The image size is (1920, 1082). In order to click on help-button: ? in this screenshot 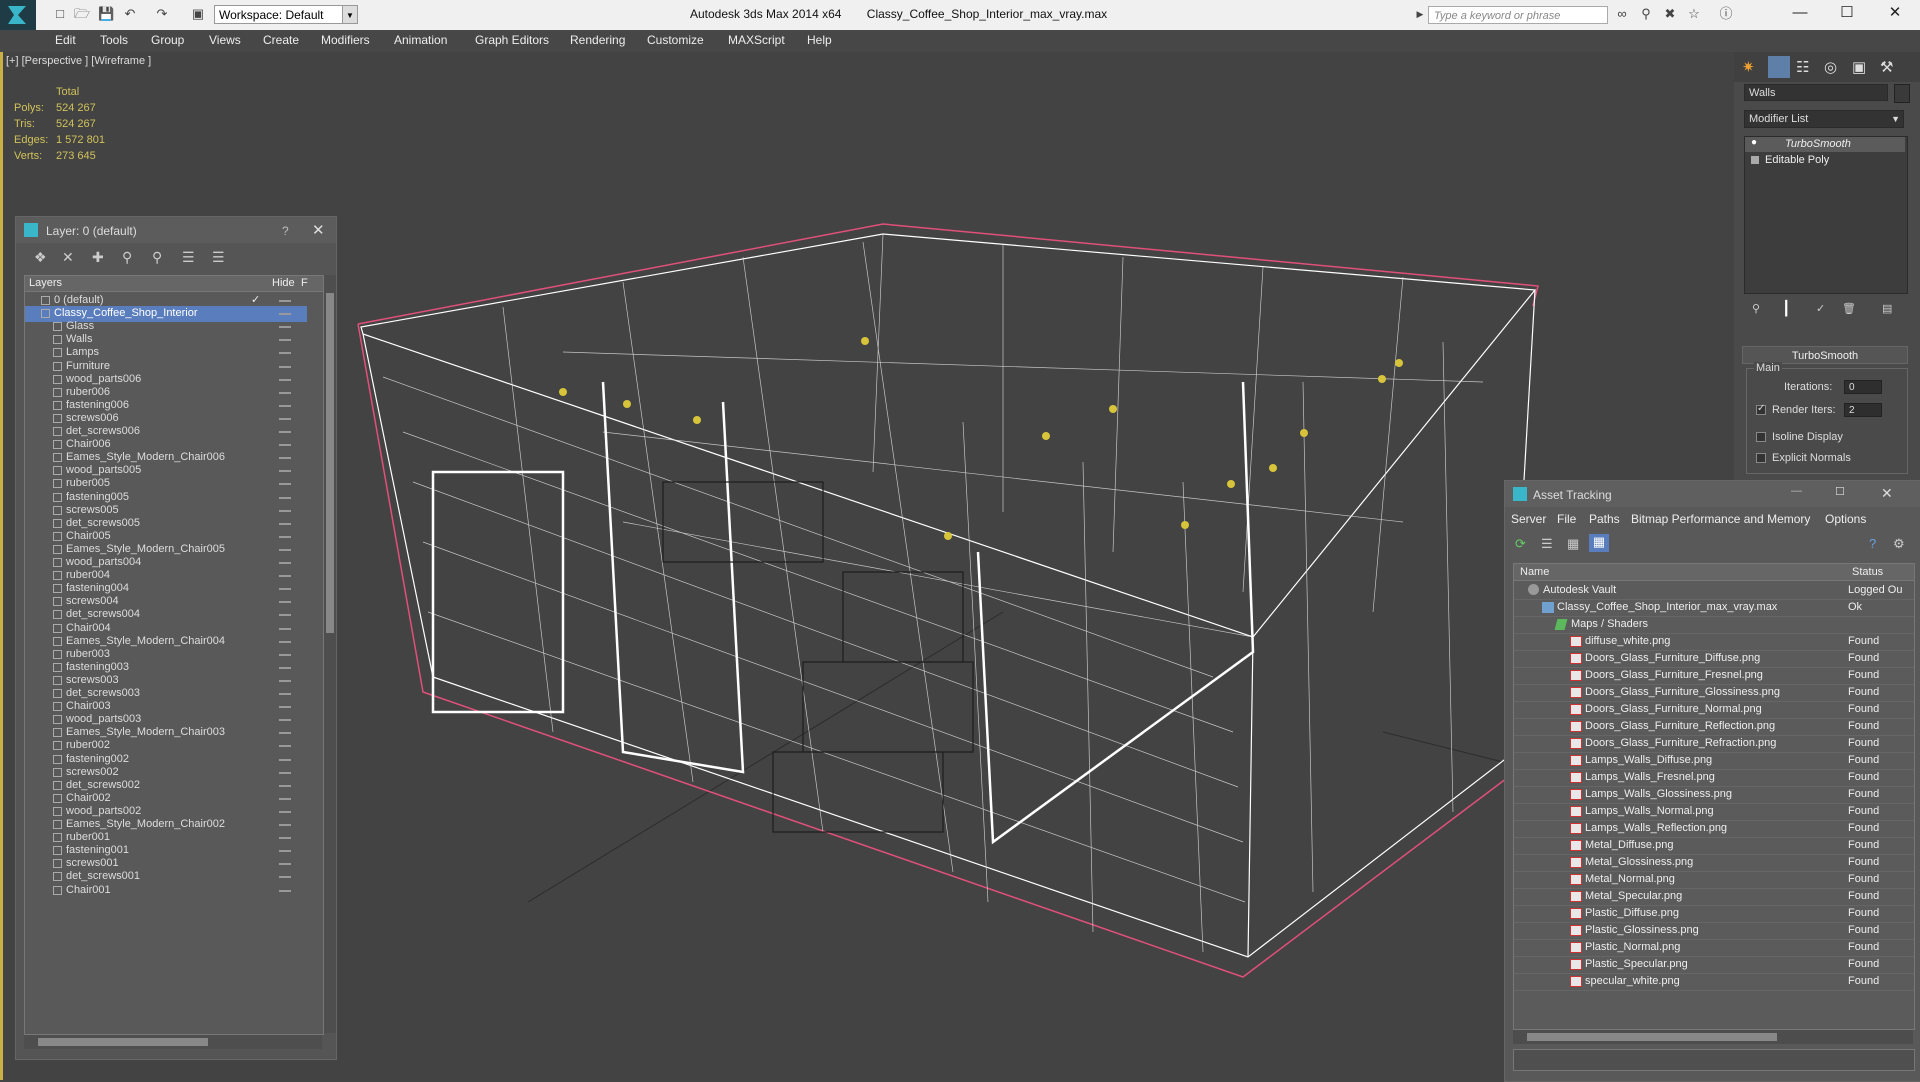, I will do `click(285, 231)`.